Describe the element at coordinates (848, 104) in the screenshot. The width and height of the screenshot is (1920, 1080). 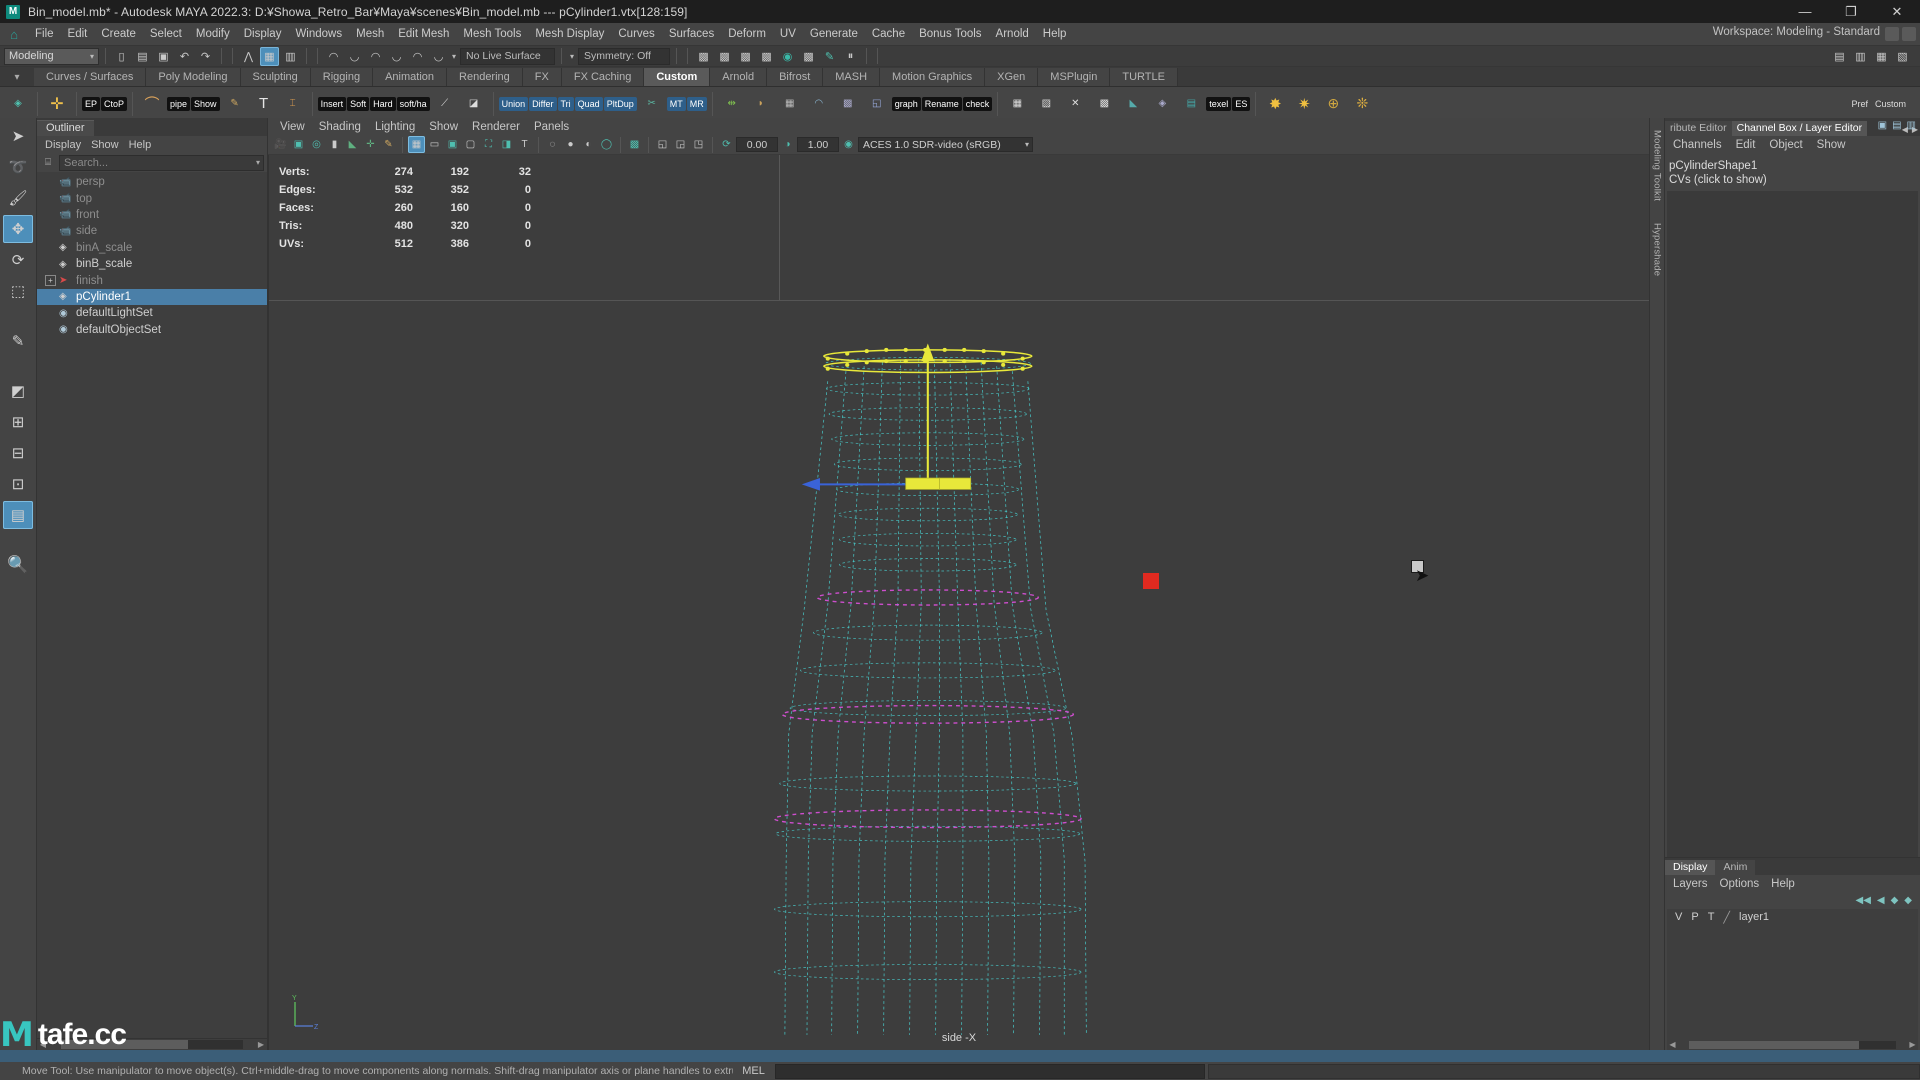
I see `shelf-lattice-icon: ▩` at that location.